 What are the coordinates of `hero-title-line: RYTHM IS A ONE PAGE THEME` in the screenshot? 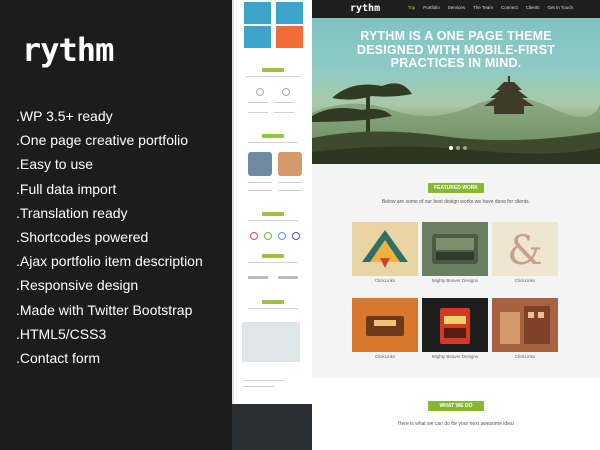 It's located at (456, 36).